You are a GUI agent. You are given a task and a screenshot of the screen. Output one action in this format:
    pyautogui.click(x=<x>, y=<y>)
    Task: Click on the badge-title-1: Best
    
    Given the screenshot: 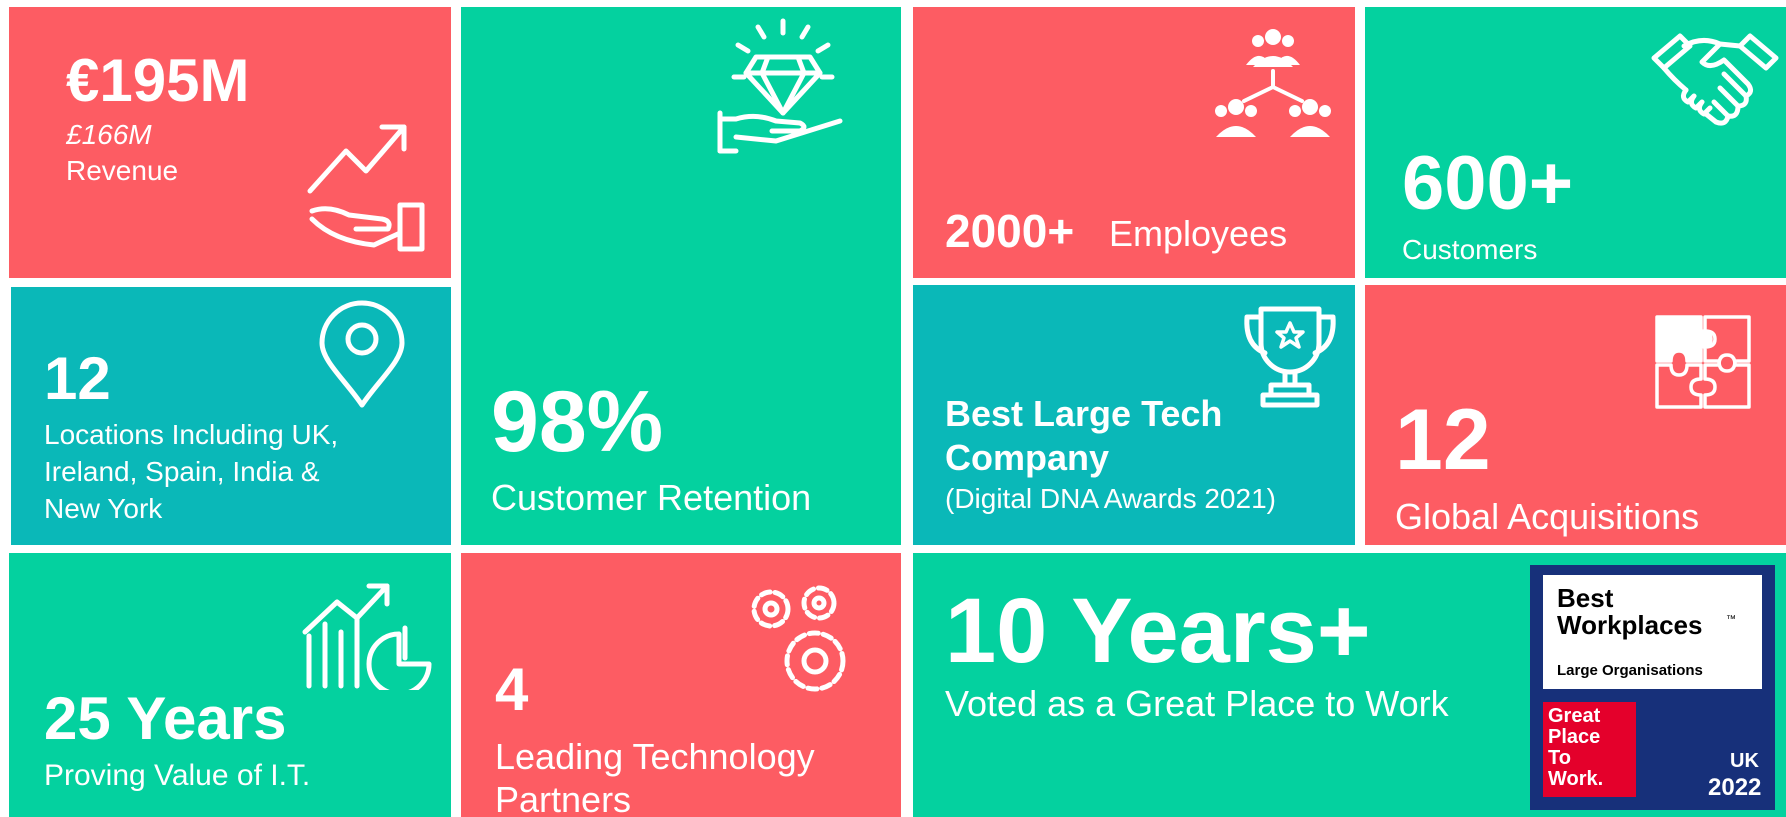 What is the action you would take?
    pyautogui.click(x=1585, y=598)
    